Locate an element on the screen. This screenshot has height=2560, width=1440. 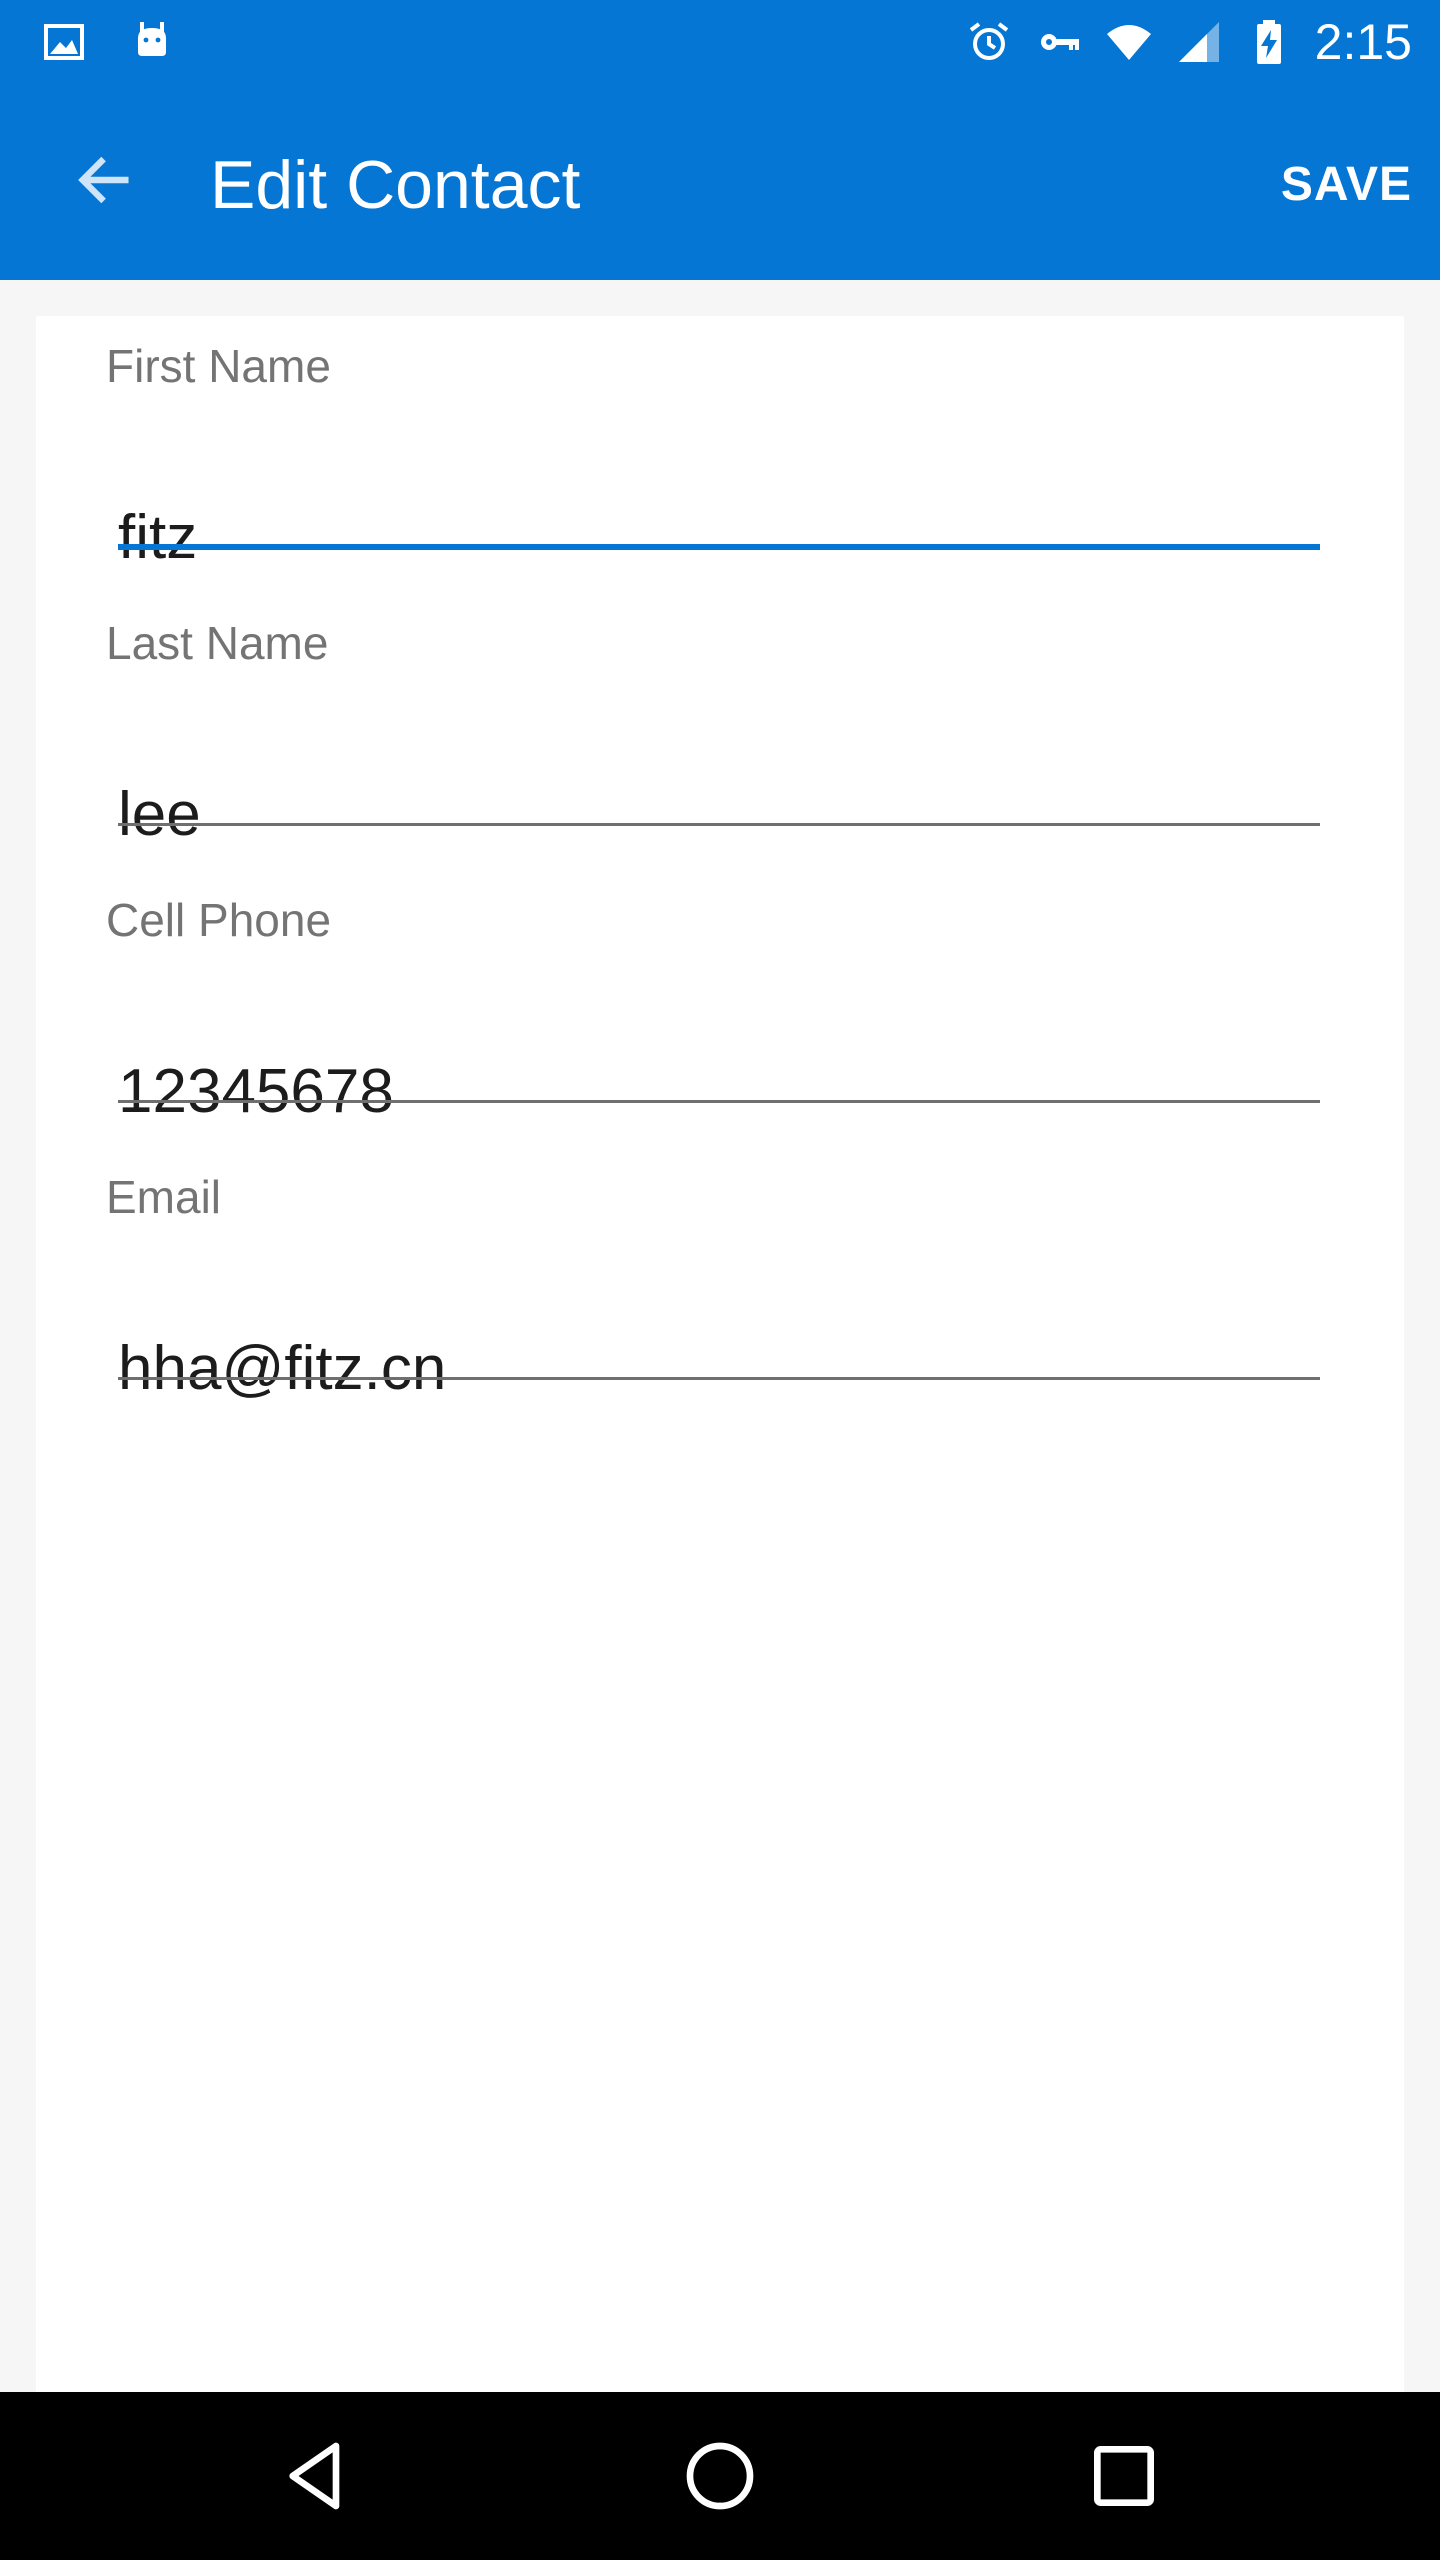
back-triangle-icon is located at coordinates (316, 2478).